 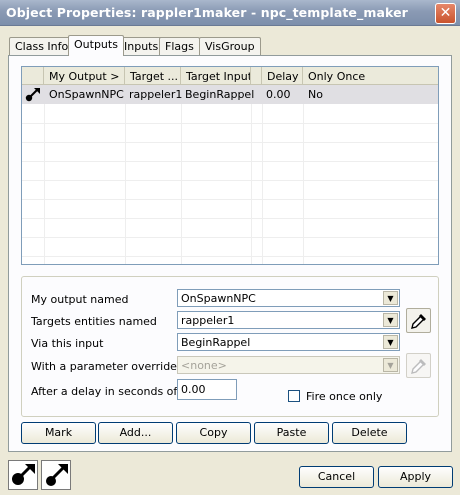 I want to click on tab-outputs: Outputs, so click(x=96, y=45).